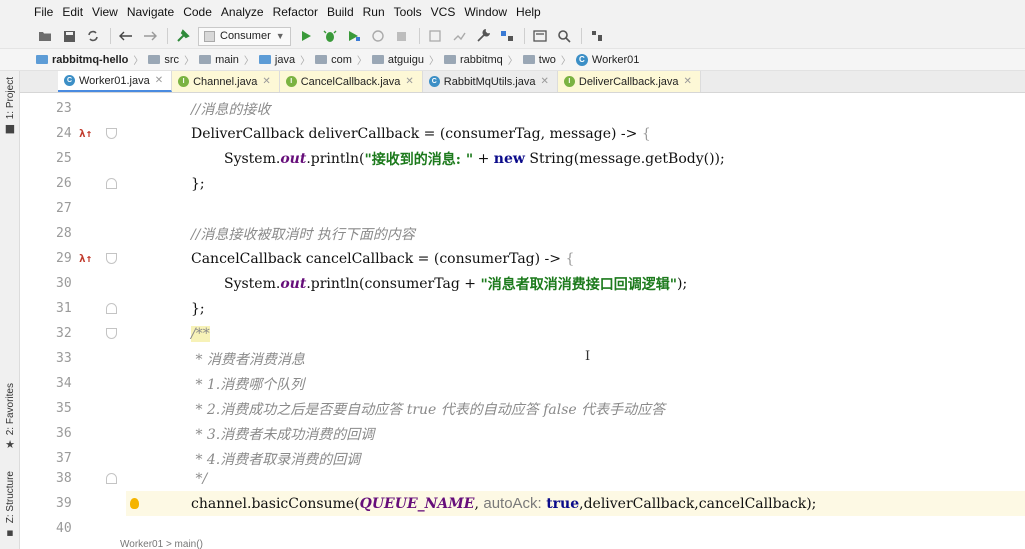 Image resolution: width=1025 pixels, height=549 pixels. What do you see at coordinates (73, 408) in the screenshot?
I see `gutter-line: 35` at bounding box center [73, 408].